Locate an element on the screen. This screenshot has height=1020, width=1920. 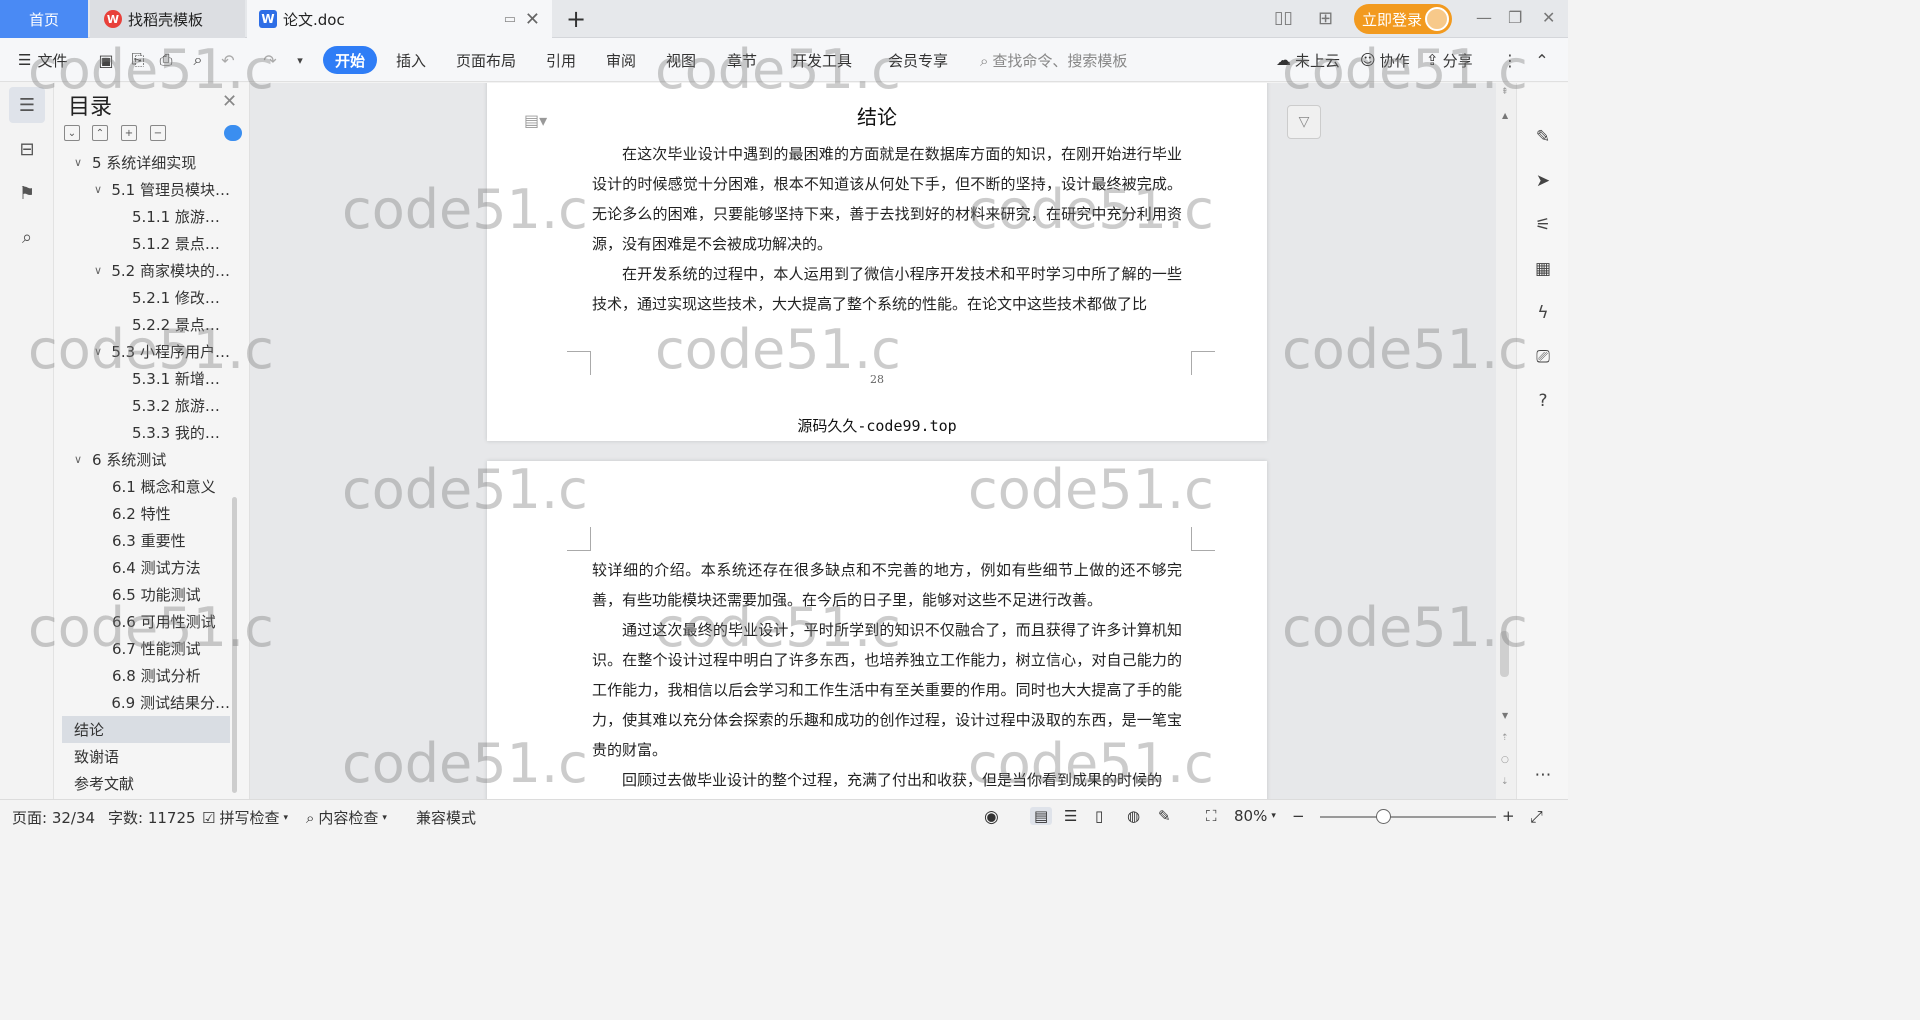
toc-item: 6.7 性能测试 is located at coordinates (146, 648).